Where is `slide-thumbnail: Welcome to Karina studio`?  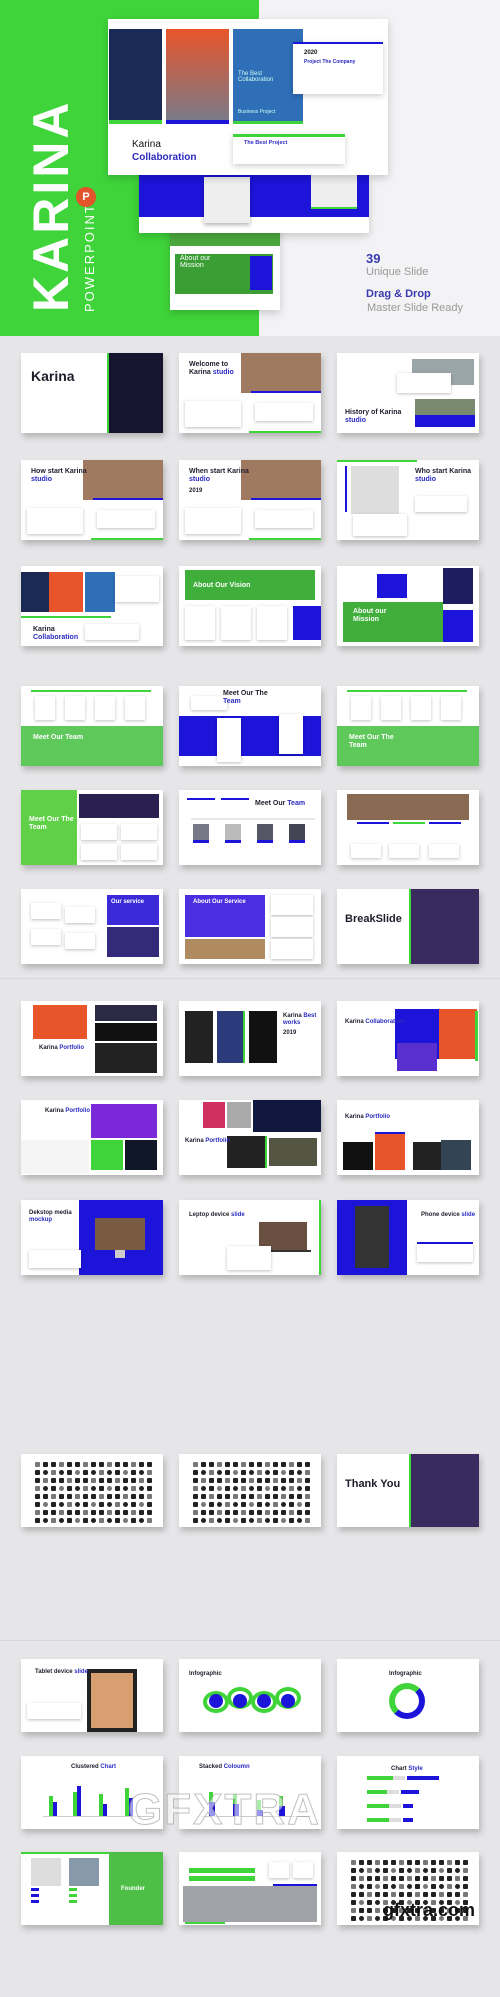 slide-thumbnail: Welcome to Karina studio is located at coordinates (250, 393).